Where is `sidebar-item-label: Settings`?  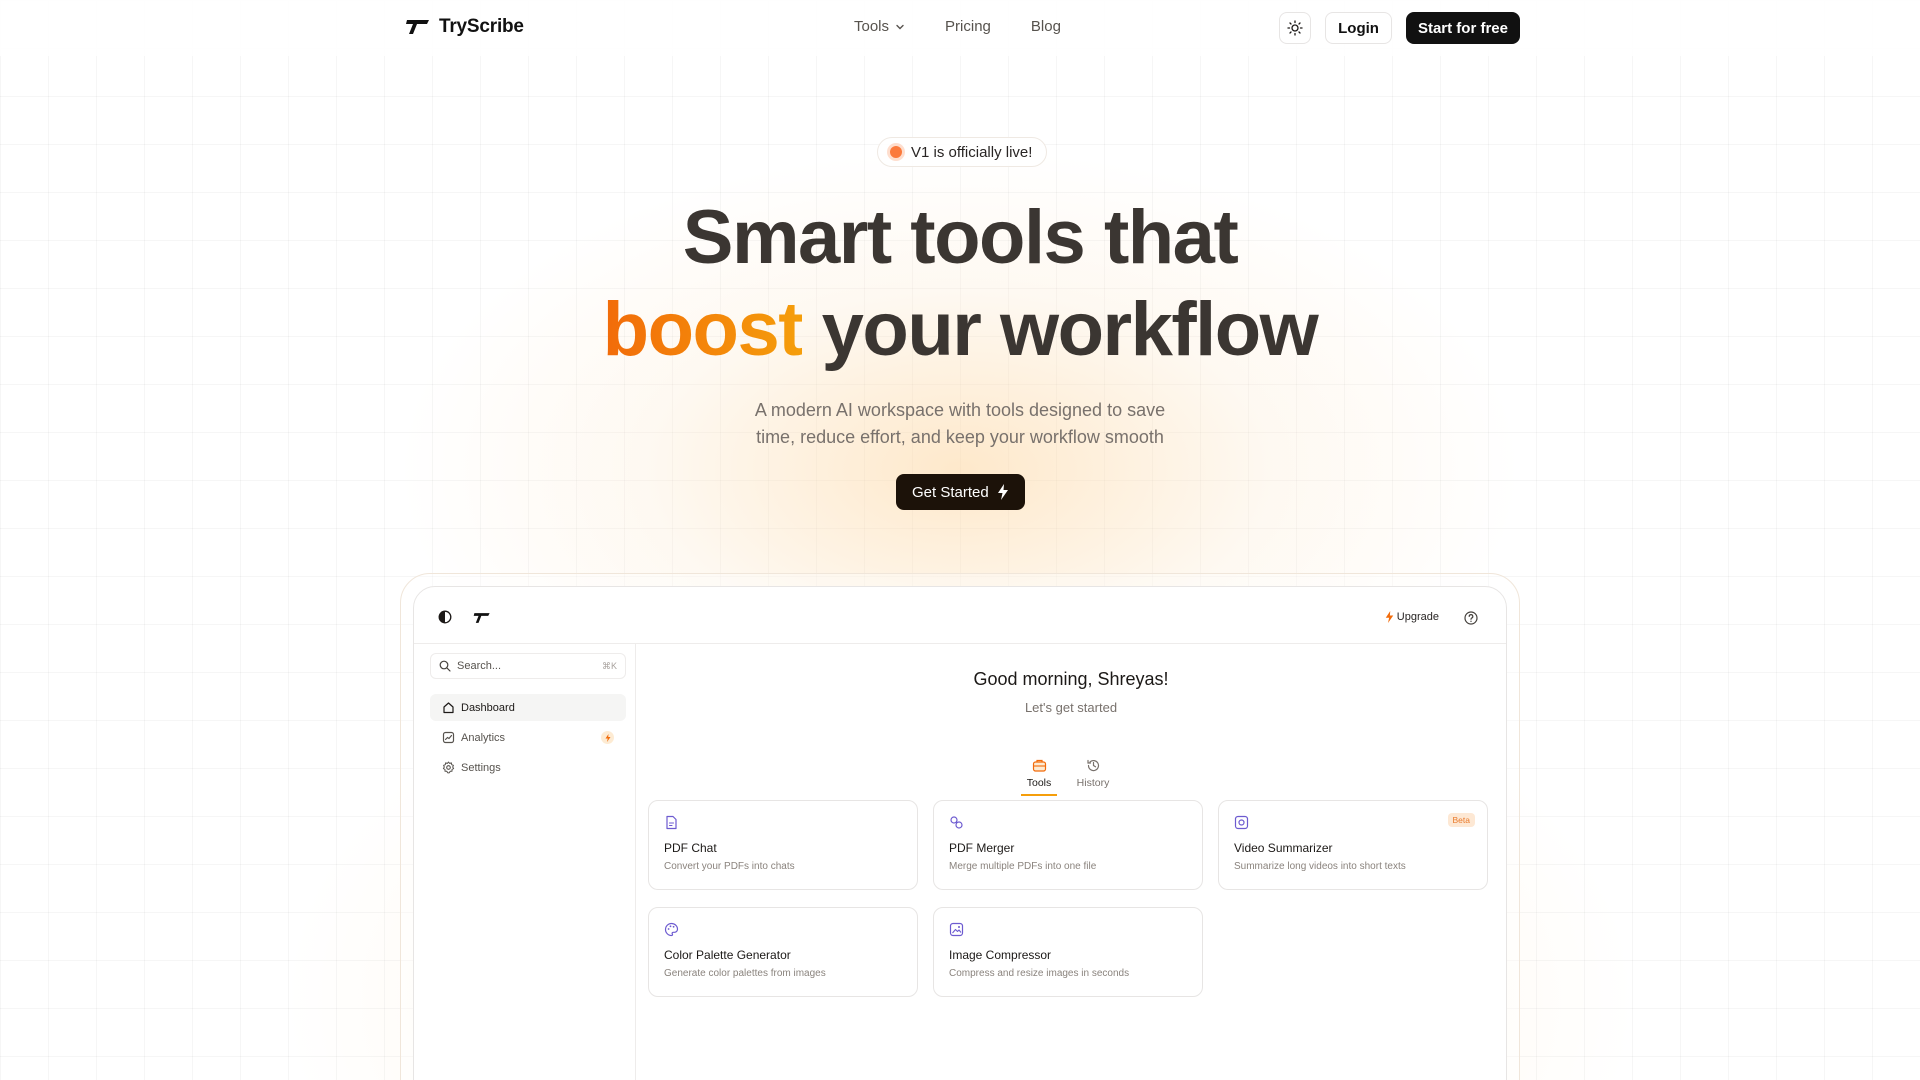
sidebar-item-label: Settings is located at coordinates (481, 767).